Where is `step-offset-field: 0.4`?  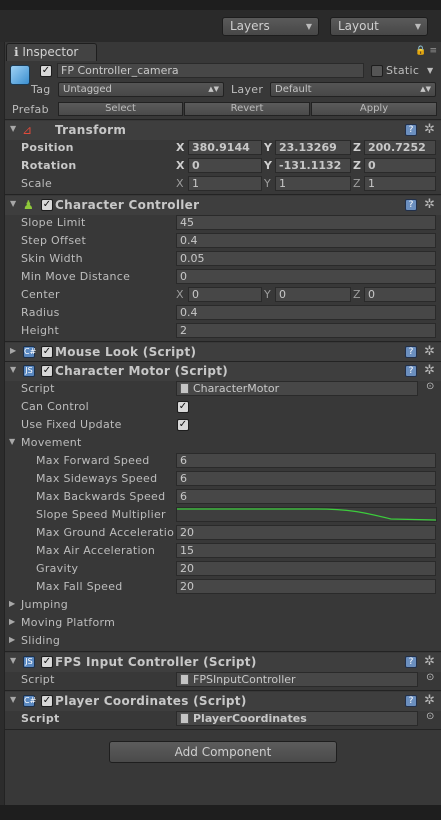 step-offset-field: 0.4 is located at coordinates (306, 240).